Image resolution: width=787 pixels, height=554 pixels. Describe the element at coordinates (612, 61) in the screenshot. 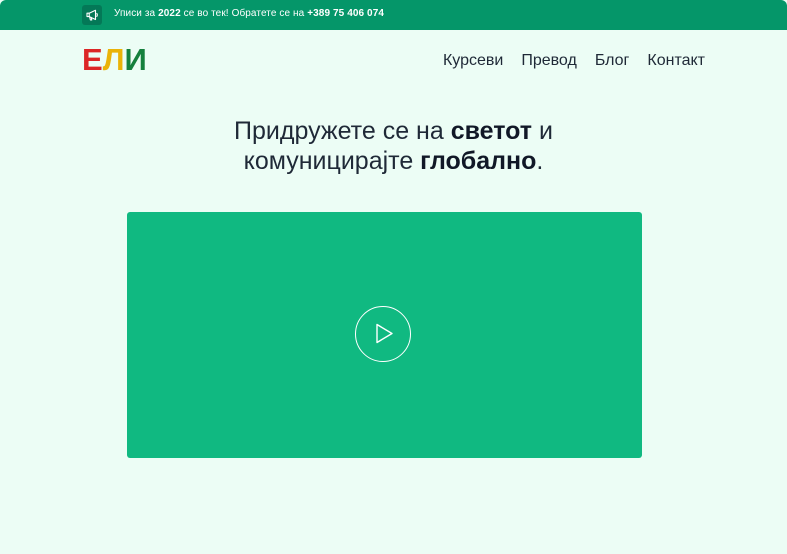

I see `nav-item-blog: Блог` at that location.